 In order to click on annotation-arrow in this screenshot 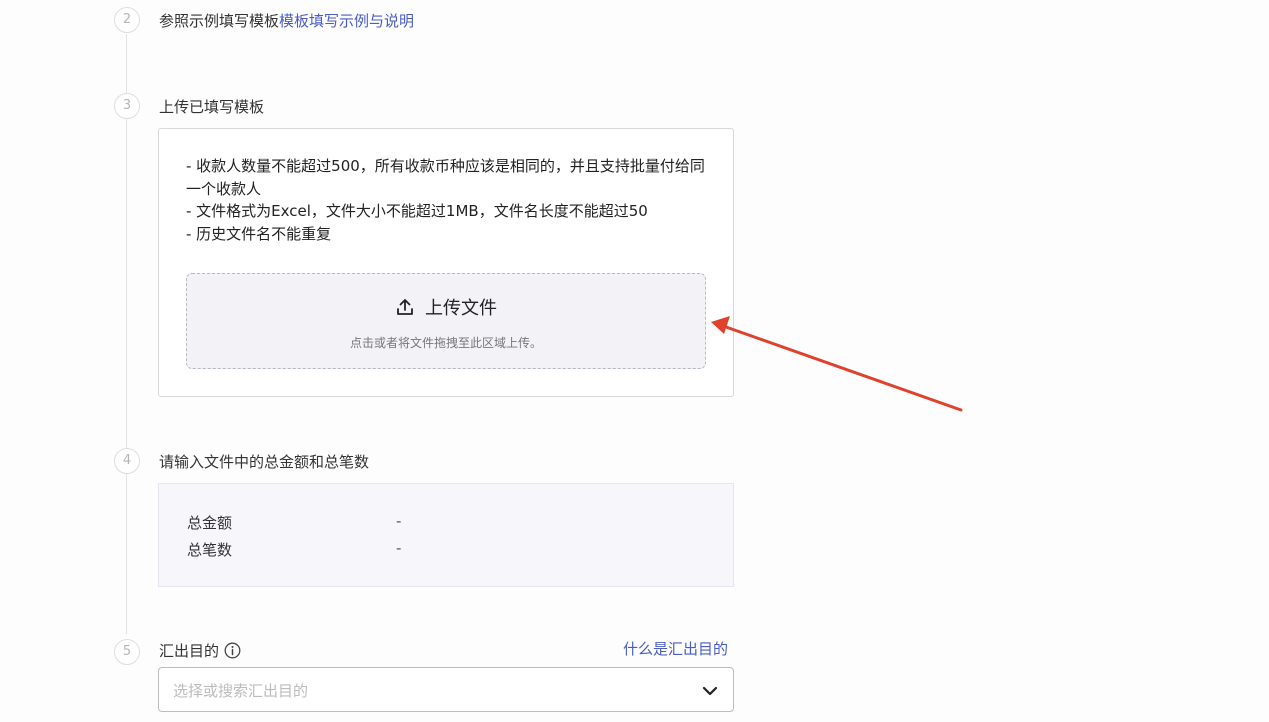, I will do `click(837, 364)`.